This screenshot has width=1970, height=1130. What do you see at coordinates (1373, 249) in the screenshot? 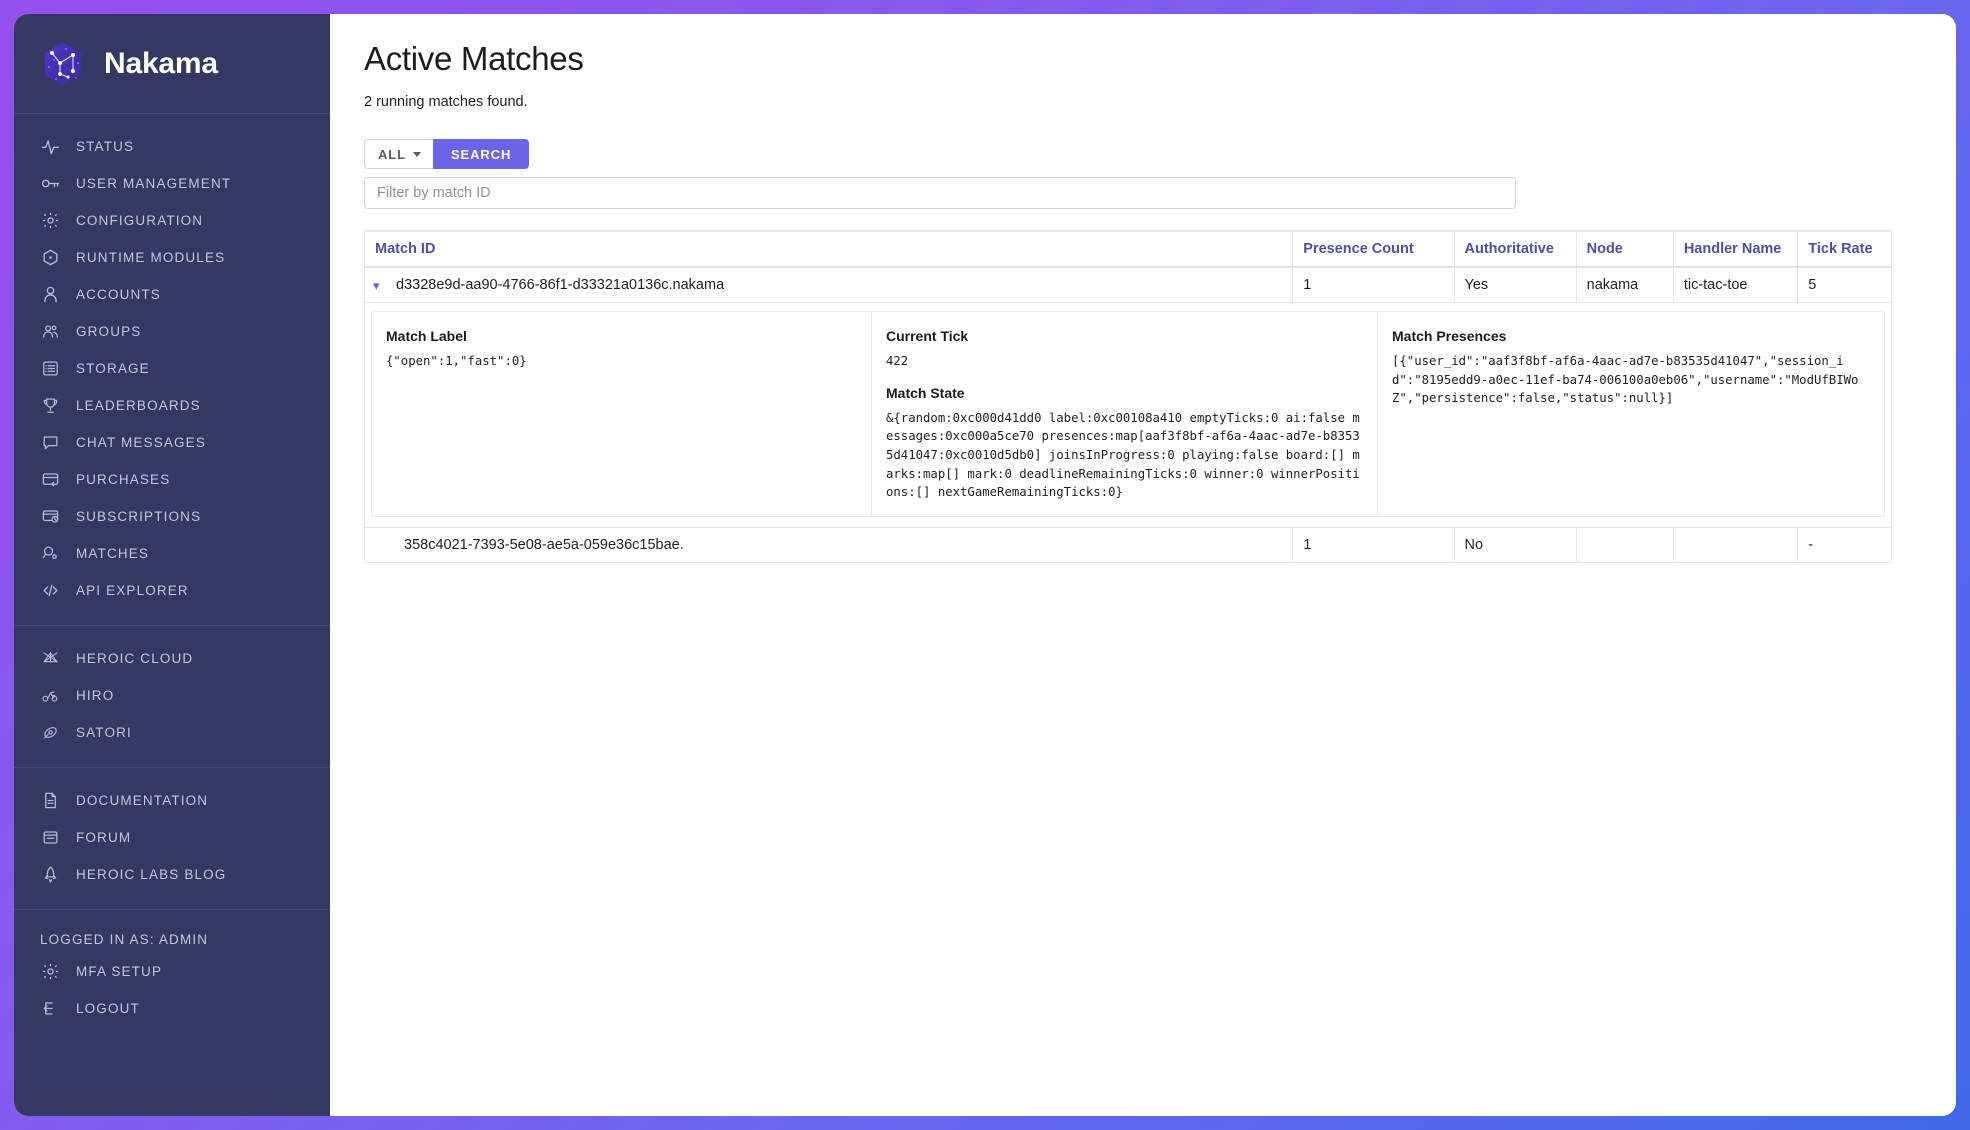
I see `column-header-presence-count: Presence Count` at bounding box center [1373, 249].